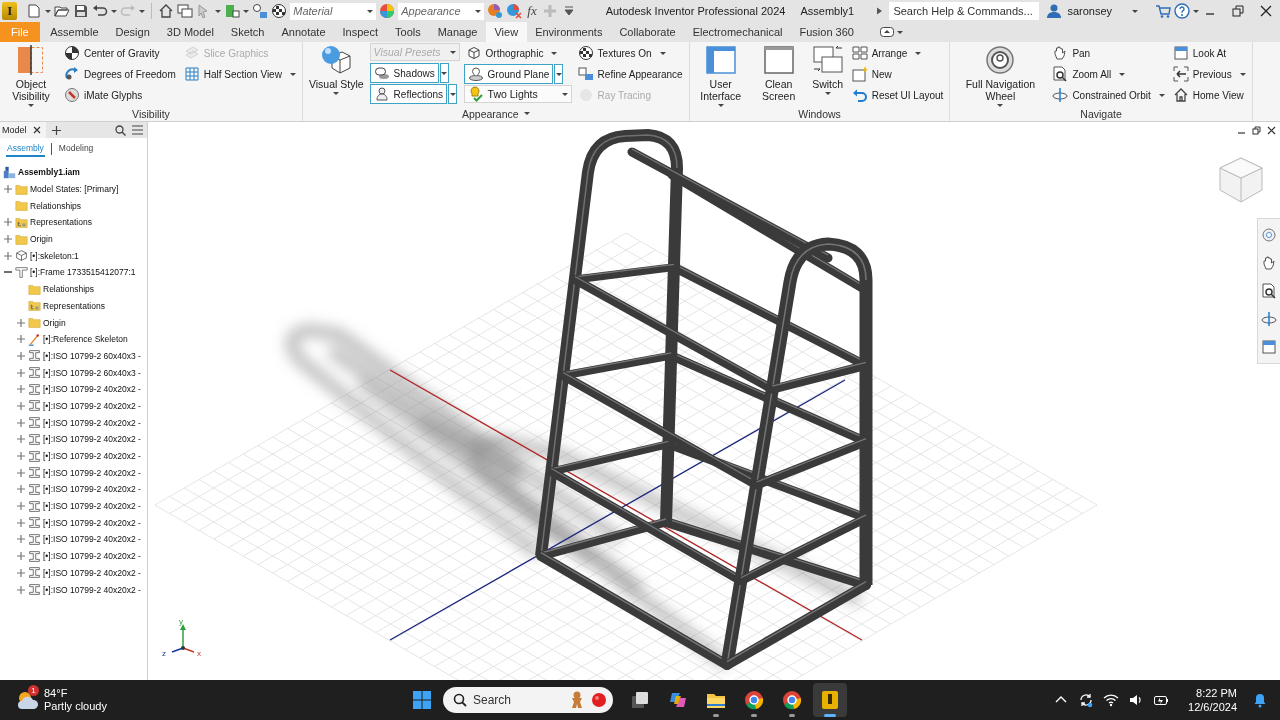  Describe the element at coordinates (457, 32) in the screenshot. I see `ribbon-tab: Manage` at that location.